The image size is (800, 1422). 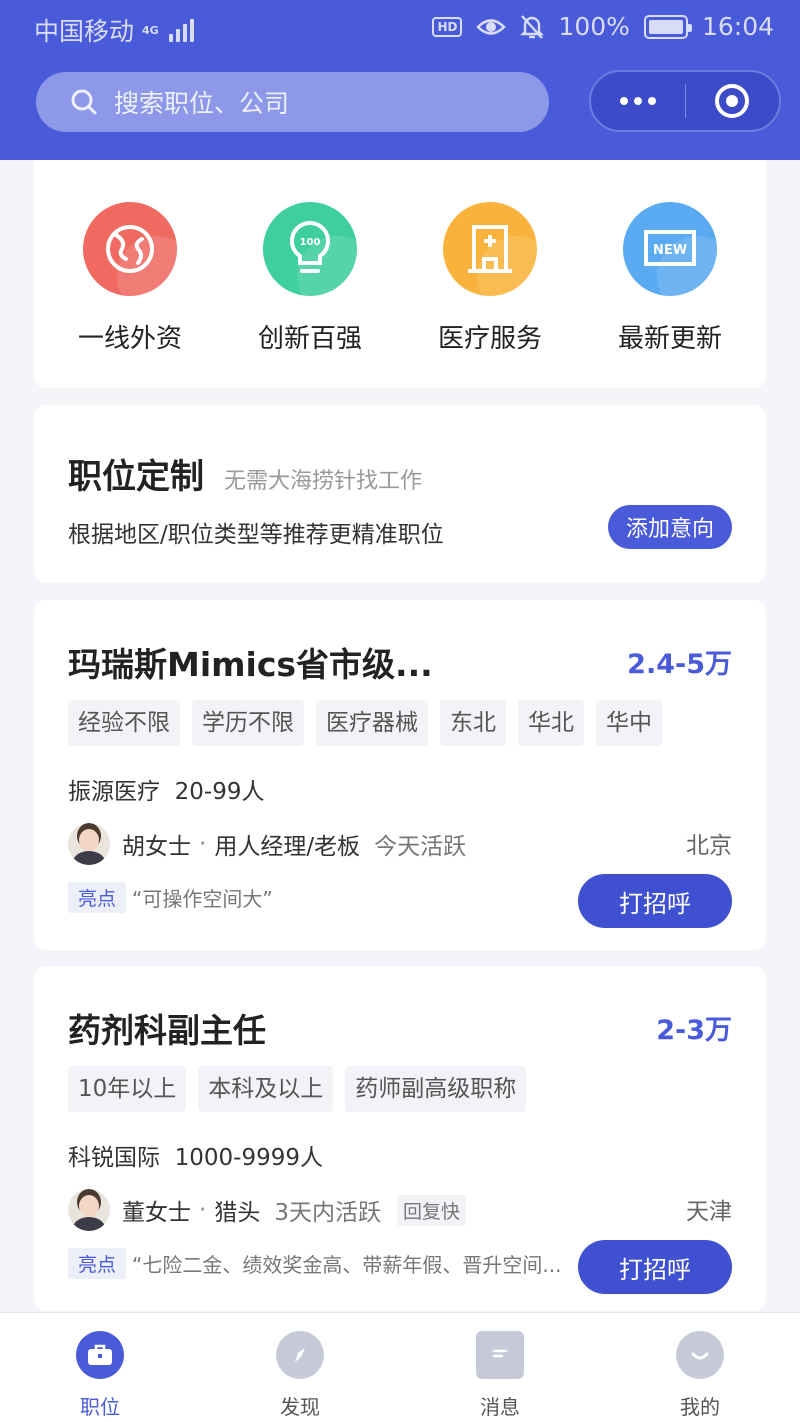 What do you see at coordinates (400, 274) in the screenshot?
I see `category-card: 一线外资 100 创新百强 医疗服务 NEW 最新更新` at bounding box center [400, 274].